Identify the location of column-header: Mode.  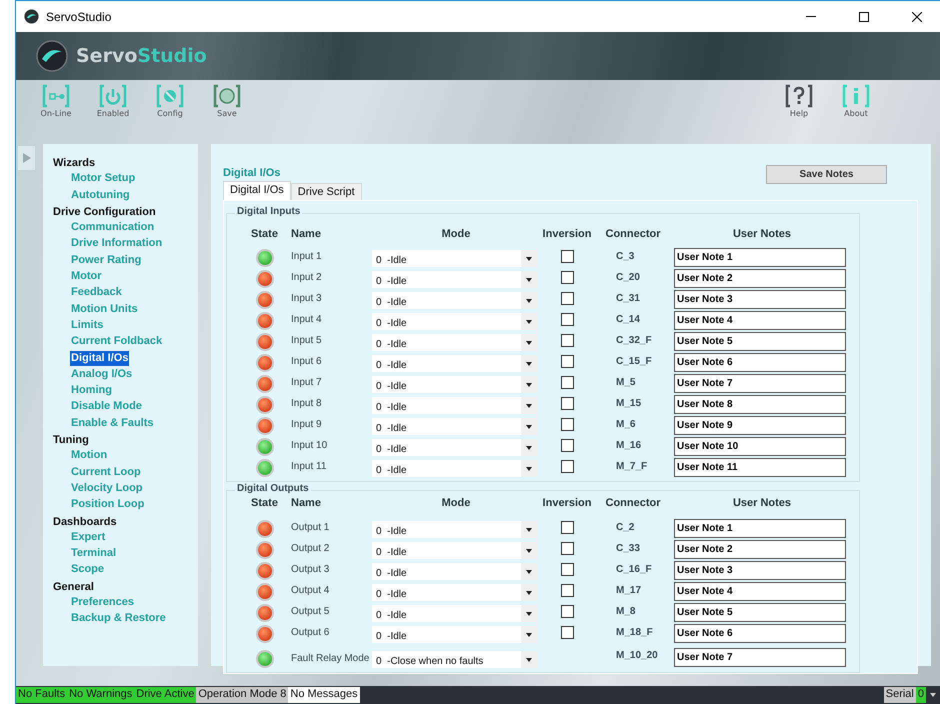
(456, 234).